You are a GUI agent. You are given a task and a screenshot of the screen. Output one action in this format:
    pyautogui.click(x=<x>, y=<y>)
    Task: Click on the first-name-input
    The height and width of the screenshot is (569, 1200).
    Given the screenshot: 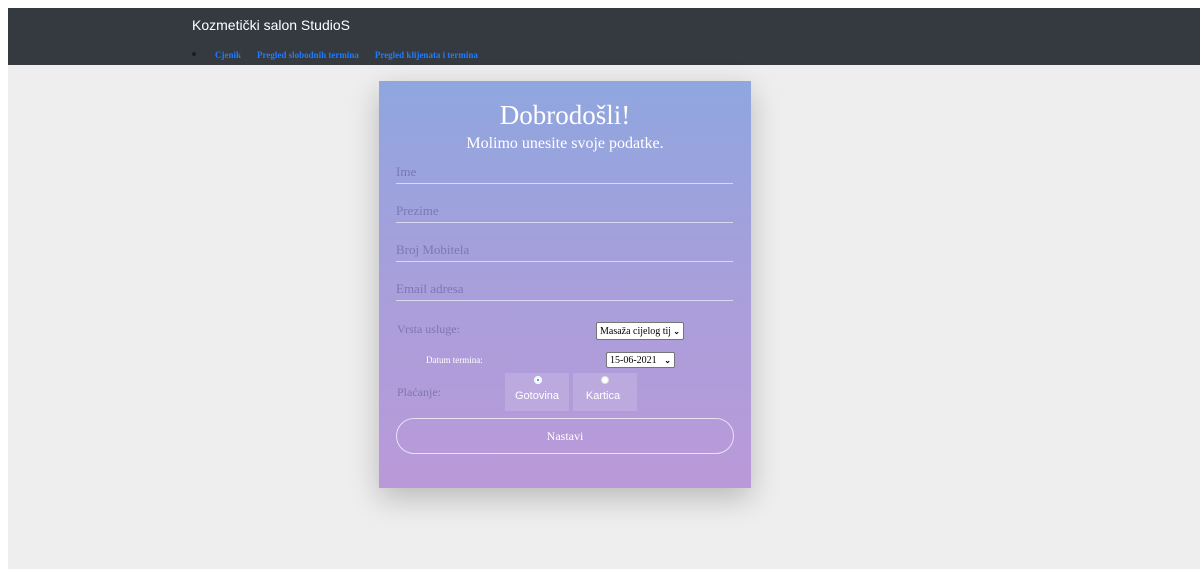 What is the action you would take?
    pyautogui.click(x=564, y=172)
    